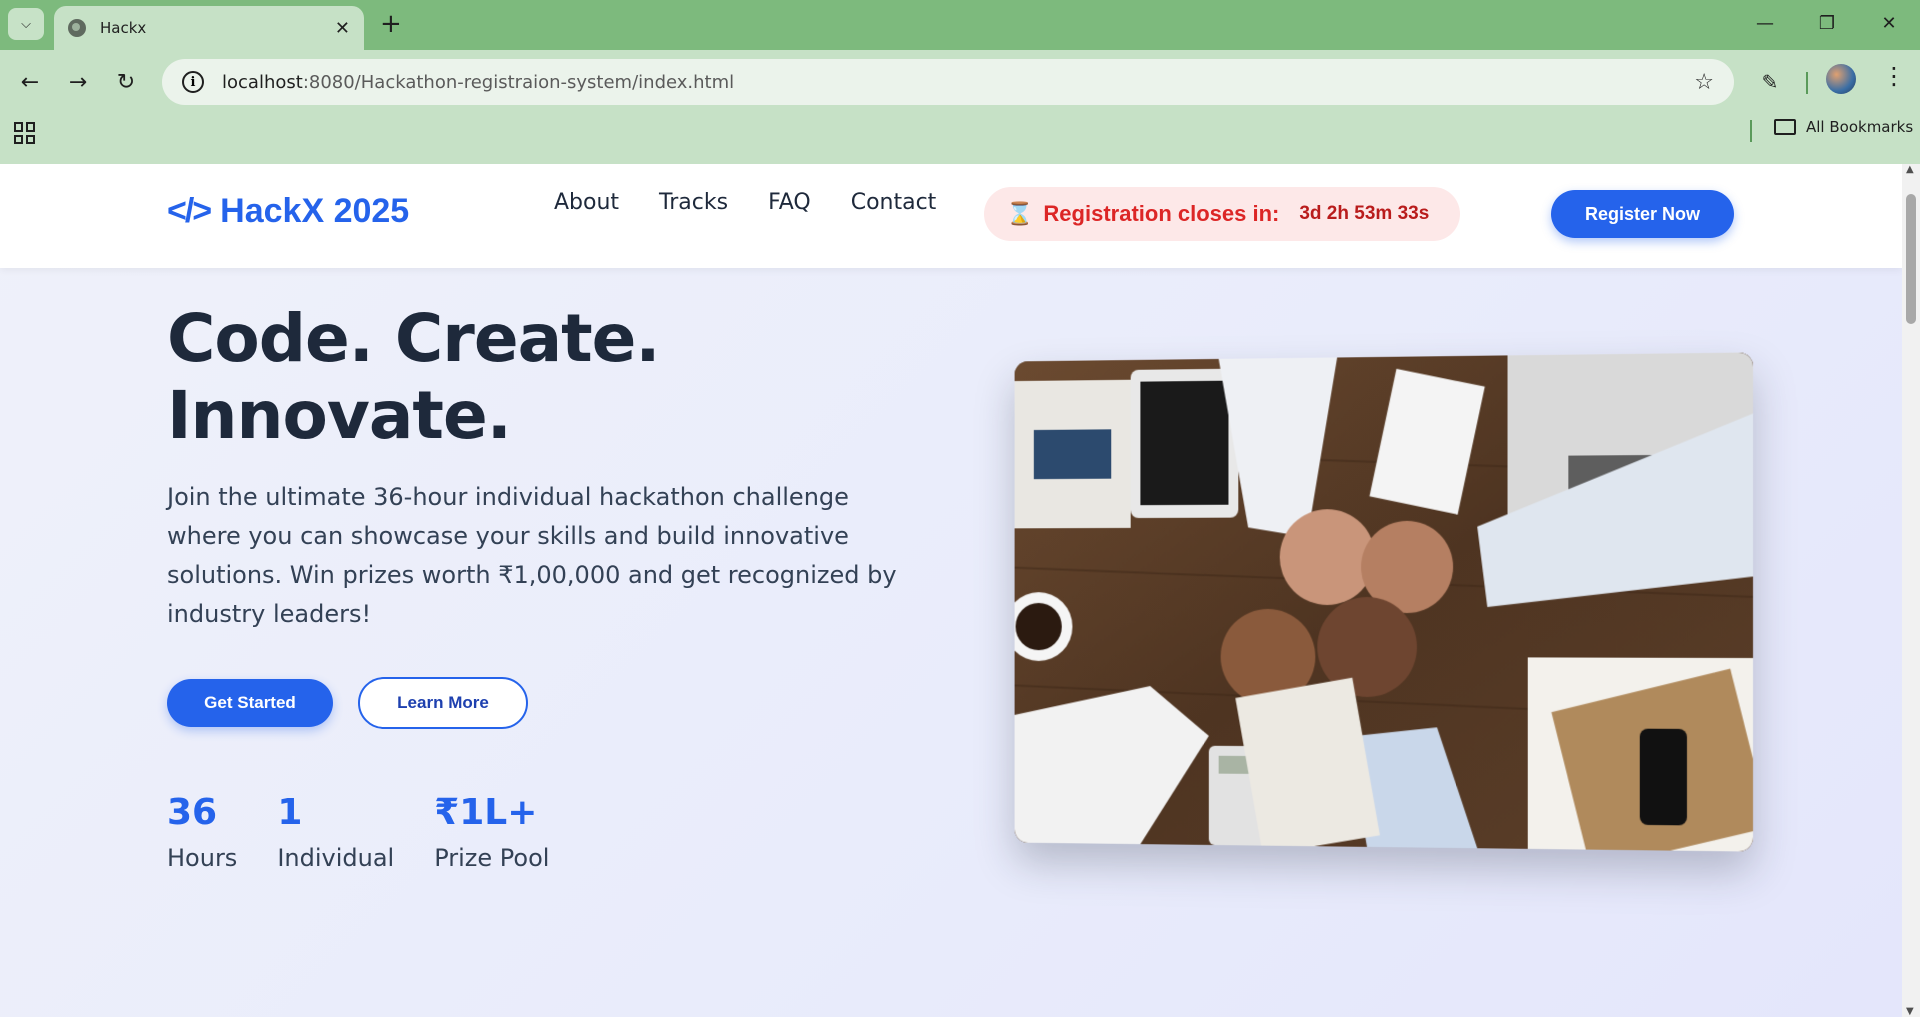 This screenshot has width=1920, height=1017. What do you see at coordinates (1910, 169) in the screenshot?
I see `scroll-up-arrow: ▲` at bounding box center [1910, 169].